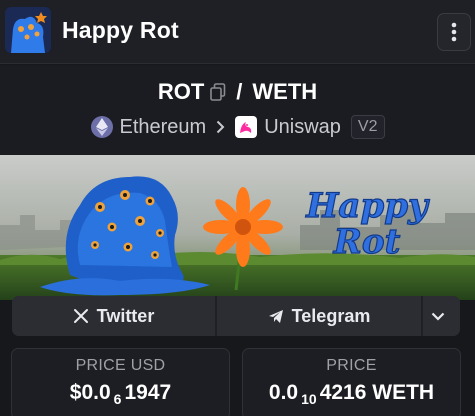 This screenshot has width=475, height=416. What do you see at coordinates (220, 127) in the screenshot?
I see `chevron-right-icon` at bounding box center [220, 127].